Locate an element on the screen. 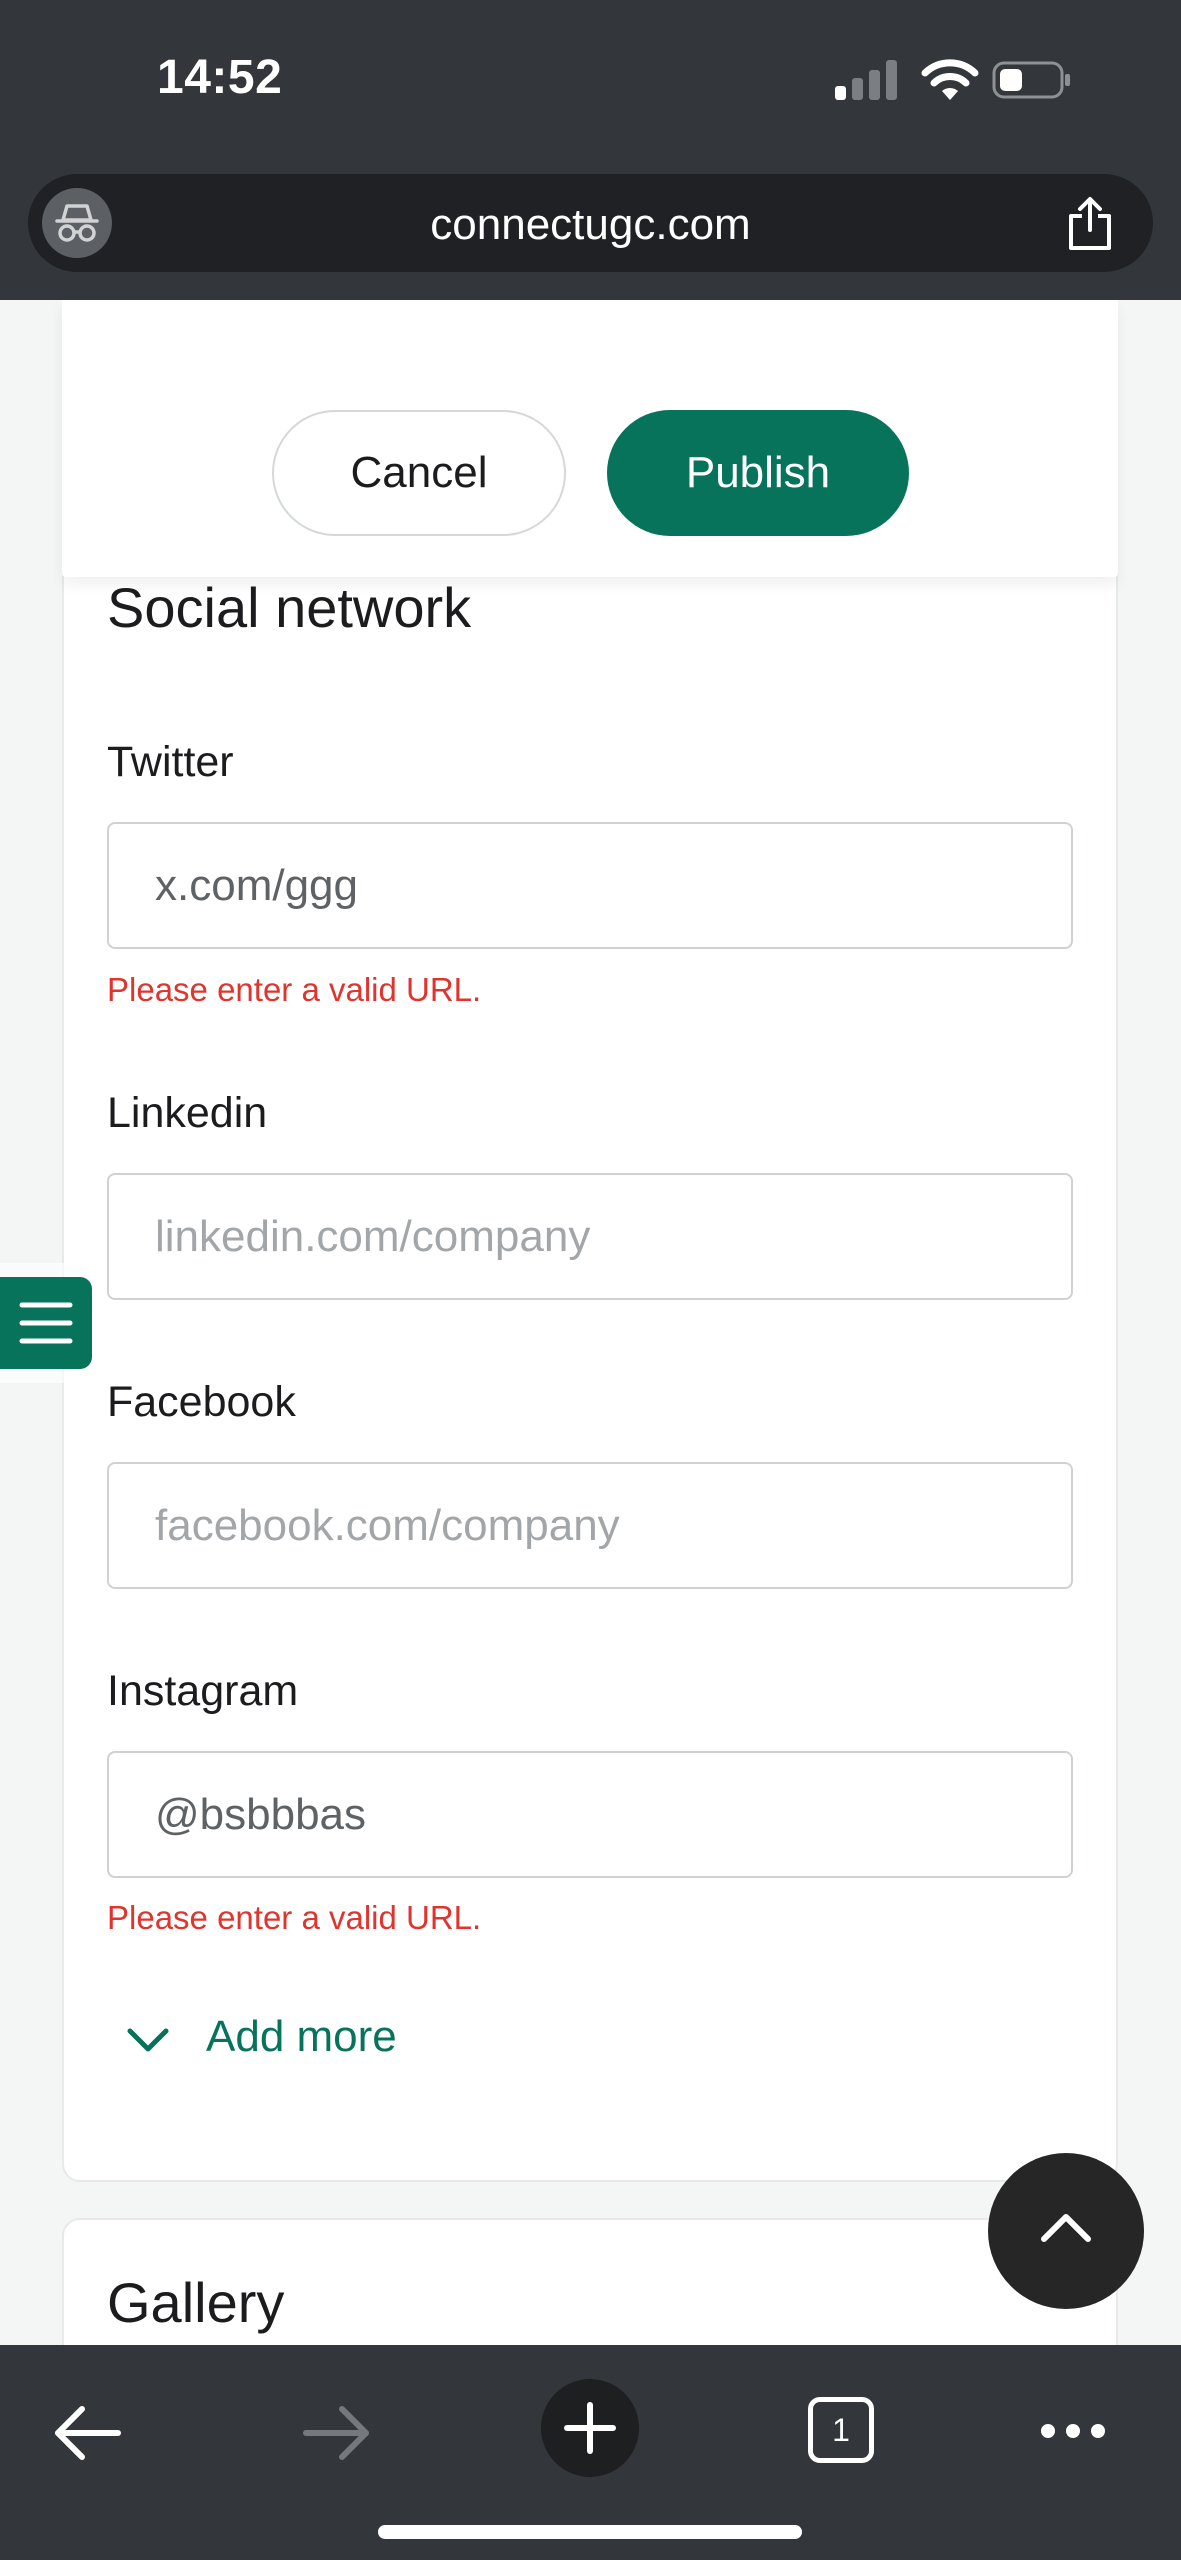  back-arrow-icon is located at coordinates (87, 2433).